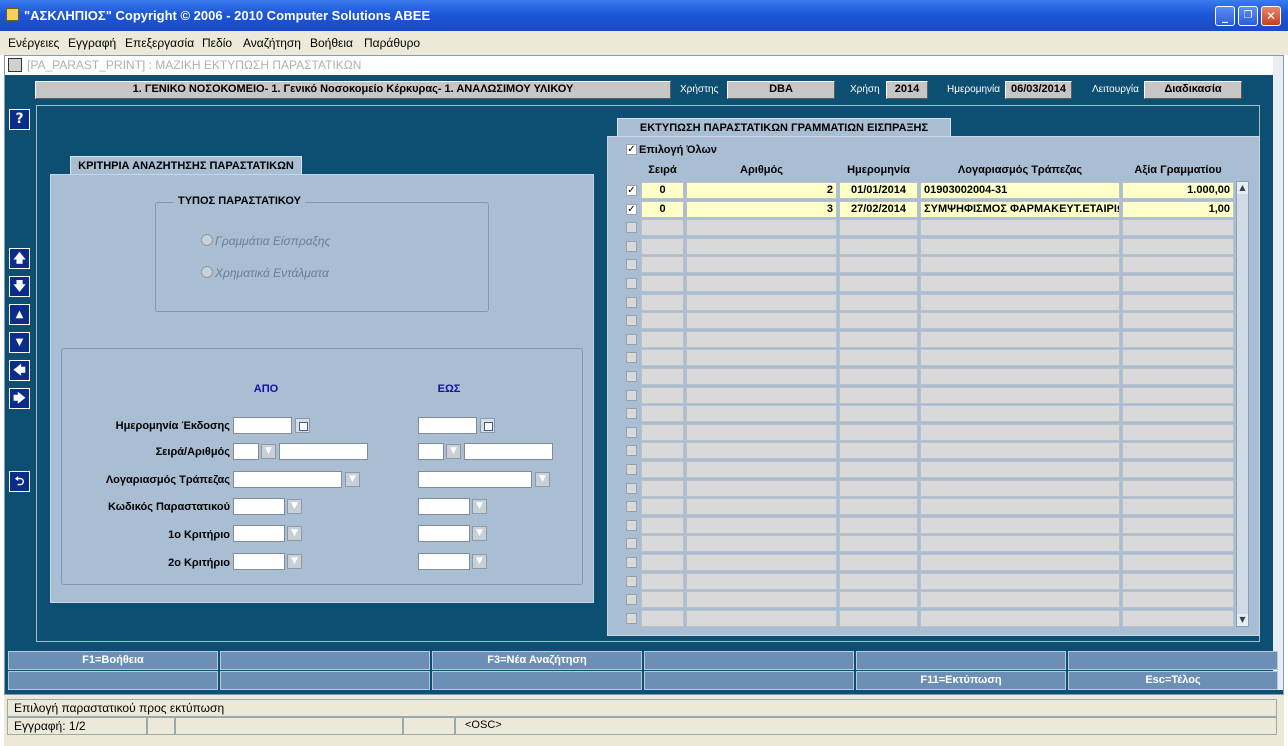 Image resolution: width=1288 pixels, height=746 pixels. What do you see at coordinates (431, 451) in the screenshot?
I see `series-to-input` at bounding box center [431, 451].